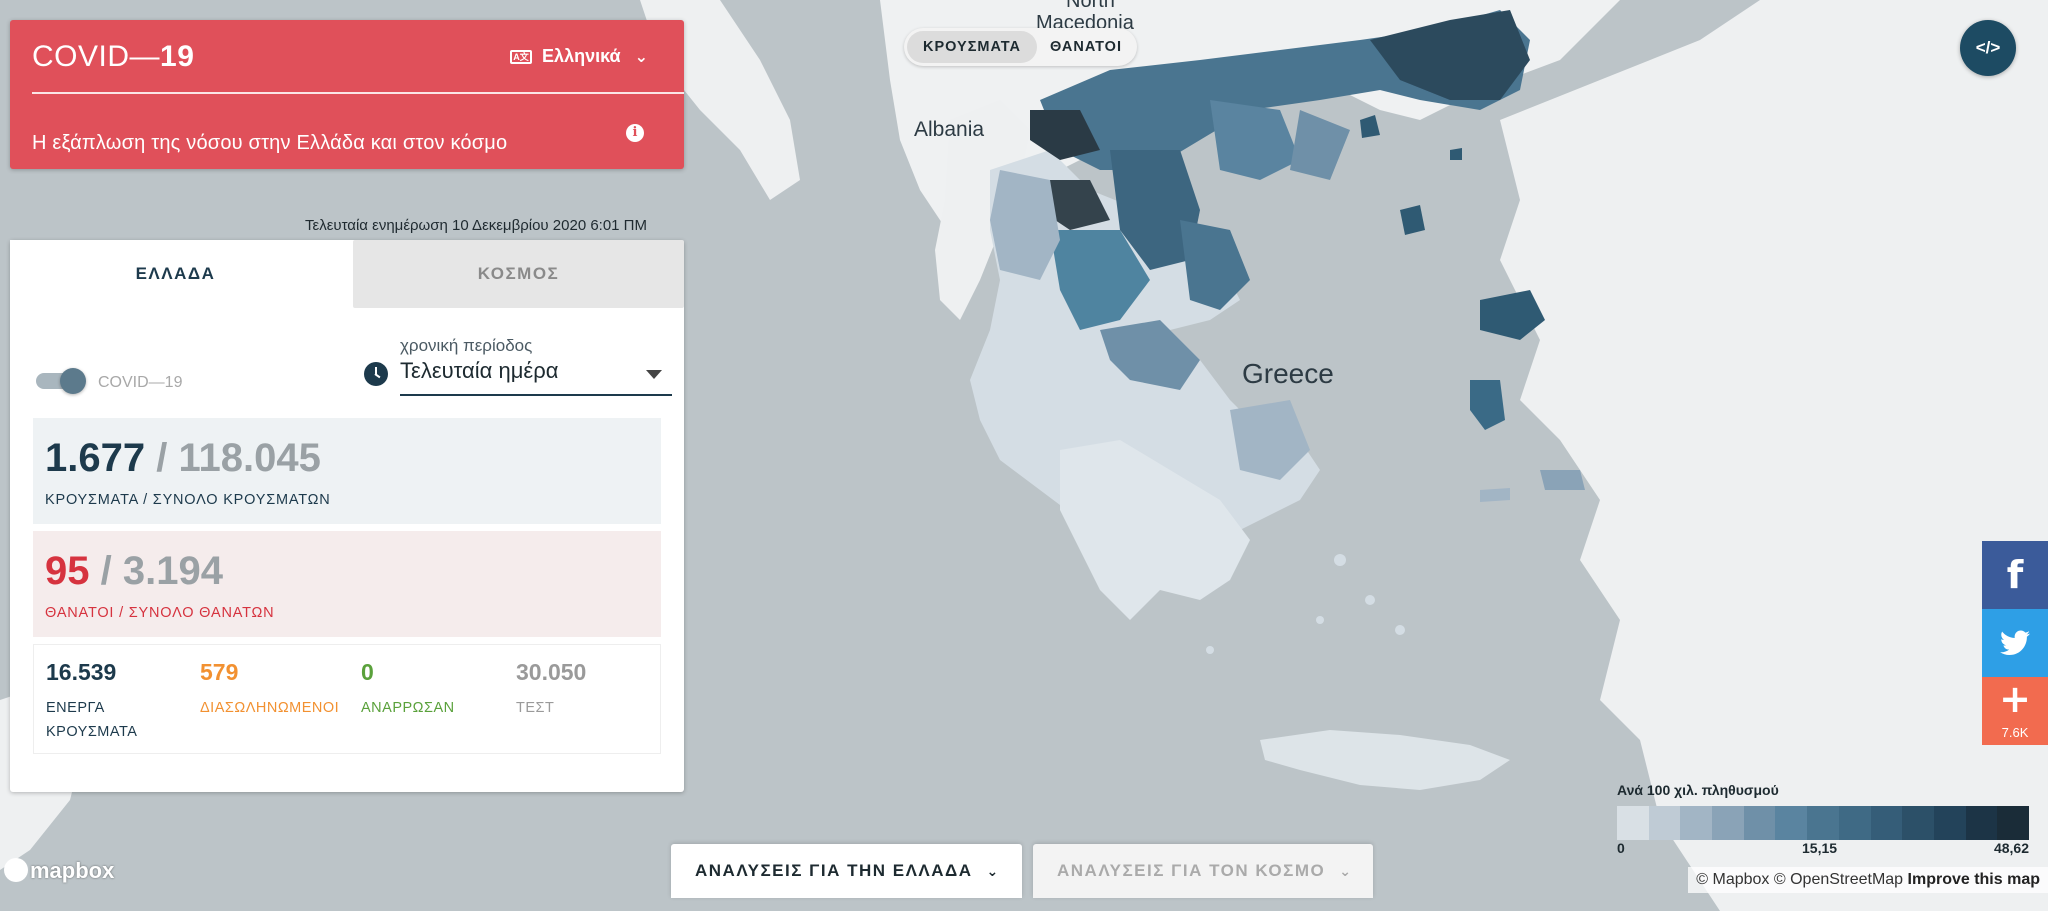  I want to click on stat-tests-value: 30.050, so click(551, 672).